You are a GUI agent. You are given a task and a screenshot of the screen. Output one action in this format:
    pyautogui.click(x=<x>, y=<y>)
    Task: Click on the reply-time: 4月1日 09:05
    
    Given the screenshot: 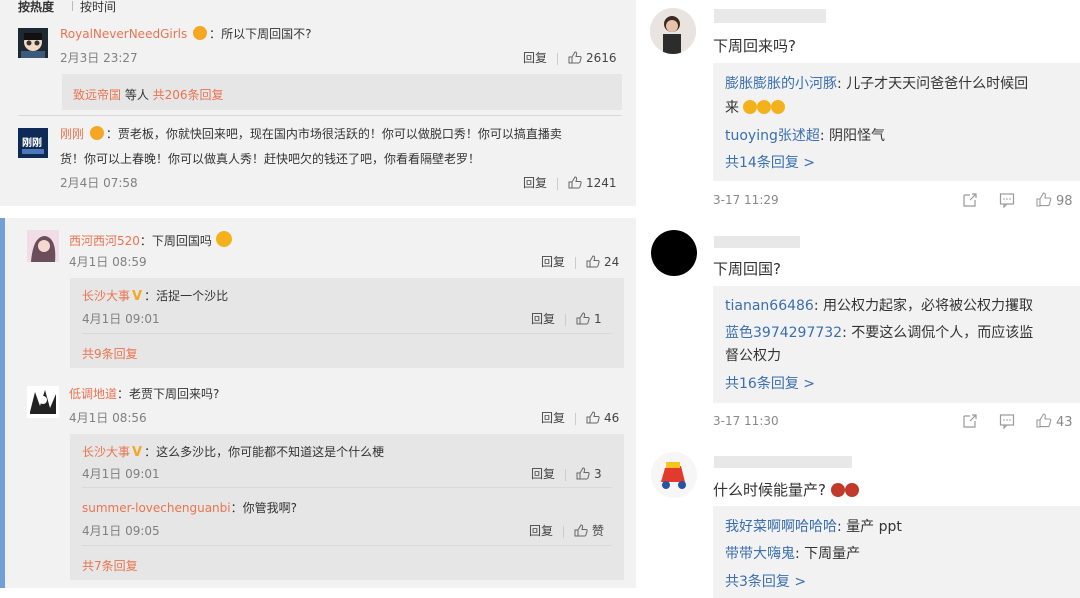 What is the action you would take?
    pyautogui.click(x=121, y=531)
    